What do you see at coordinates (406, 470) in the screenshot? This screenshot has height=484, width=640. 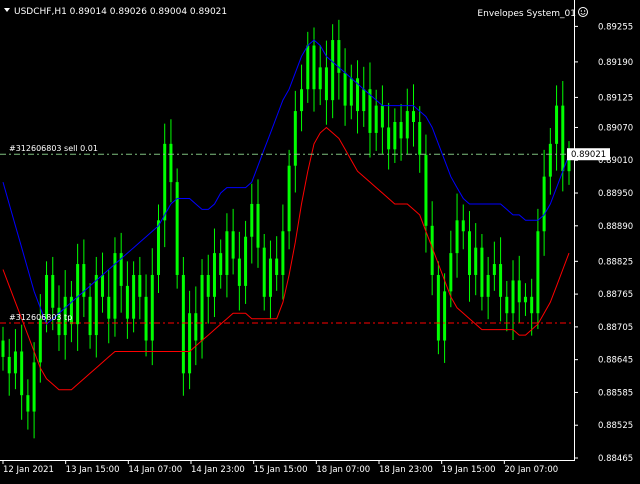 I see `time-tick-label: 18 Jan 23:00` at bounding box center [406, 470].